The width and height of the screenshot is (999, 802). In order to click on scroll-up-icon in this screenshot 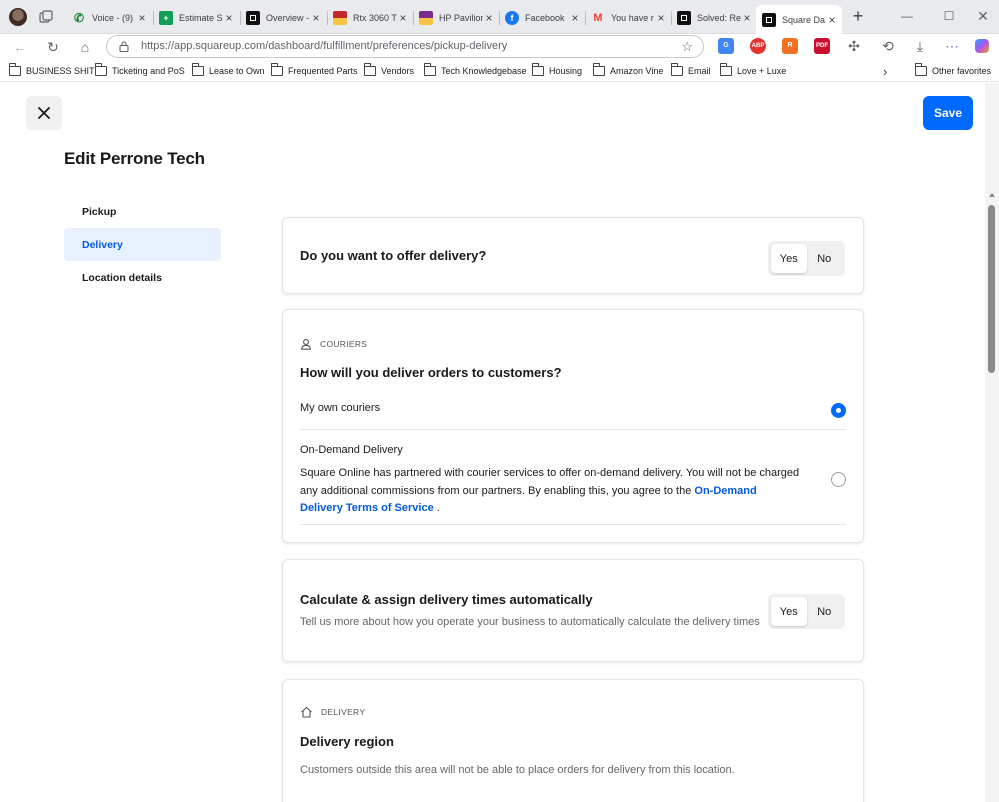, I will do `click(992, 195)`.